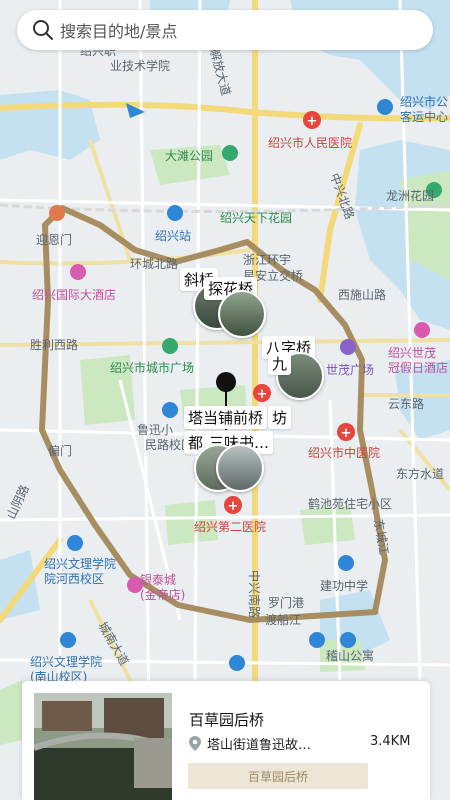 The height and width of the screenshot is (800, 450). Describe the element at coordinates (119, 31) in the screenshot. I see `search-placeholder: 搜索目的地/景点` at that location.